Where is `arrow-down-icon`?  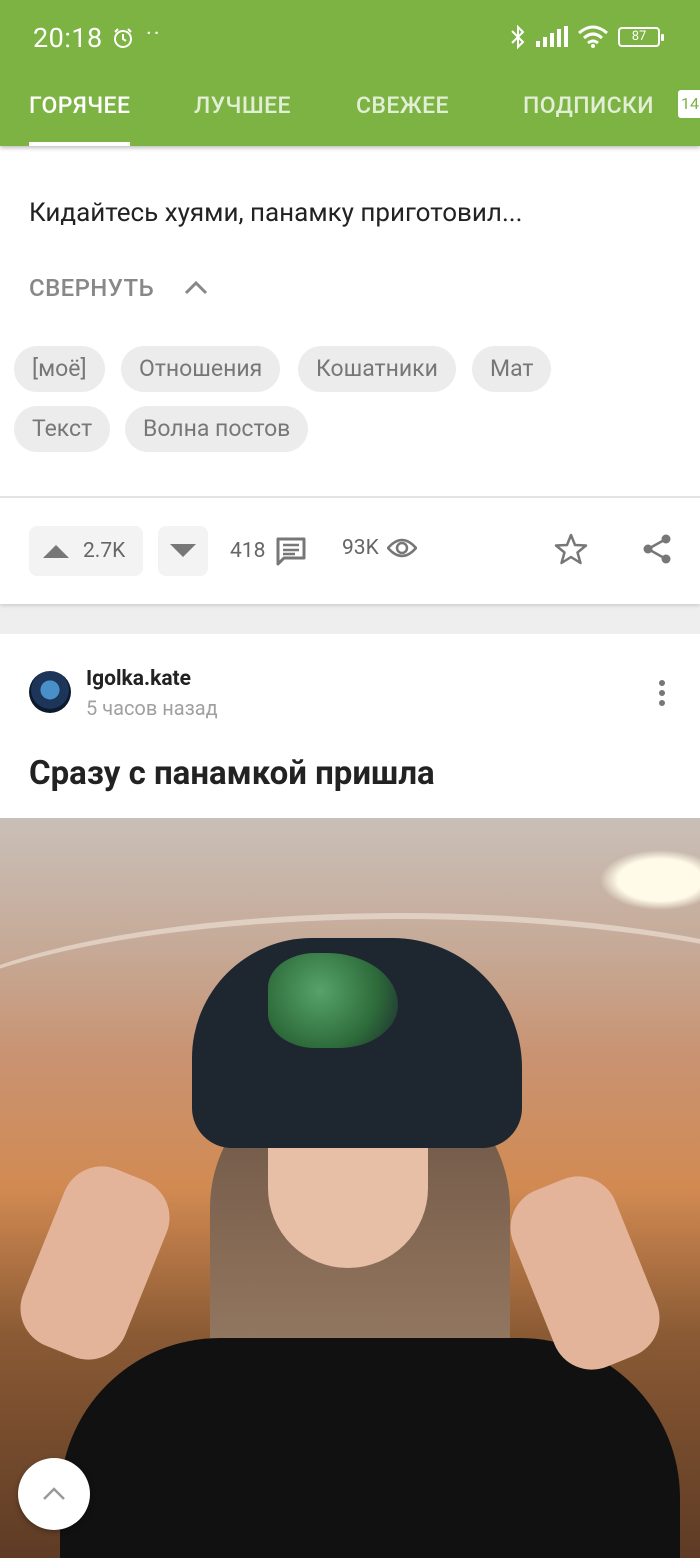
arrow-down-icon is located at coordinates (183, 550).